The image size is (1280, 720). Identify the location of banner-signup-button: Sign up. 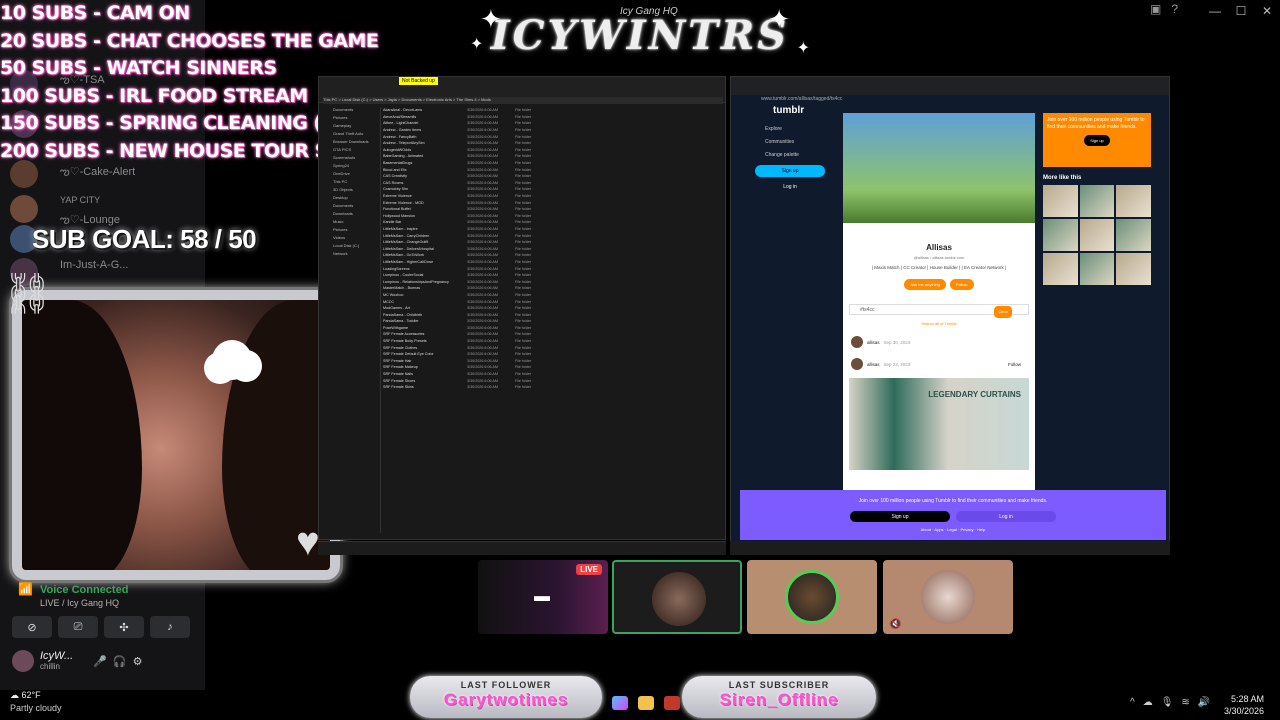
(900, 516).